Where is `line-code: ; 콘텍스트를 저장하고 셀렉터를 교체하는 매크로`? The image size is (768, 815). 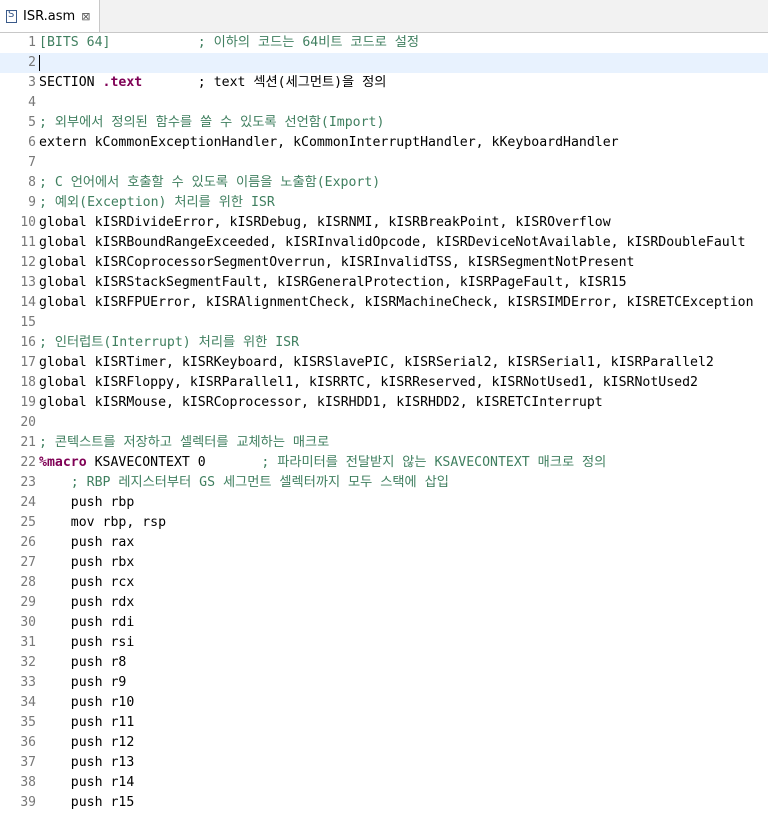 line-code: ; 콘텍스트를 저장하고 셀렉터를 교체하는 매크로 is located at coordinates (184, 443).